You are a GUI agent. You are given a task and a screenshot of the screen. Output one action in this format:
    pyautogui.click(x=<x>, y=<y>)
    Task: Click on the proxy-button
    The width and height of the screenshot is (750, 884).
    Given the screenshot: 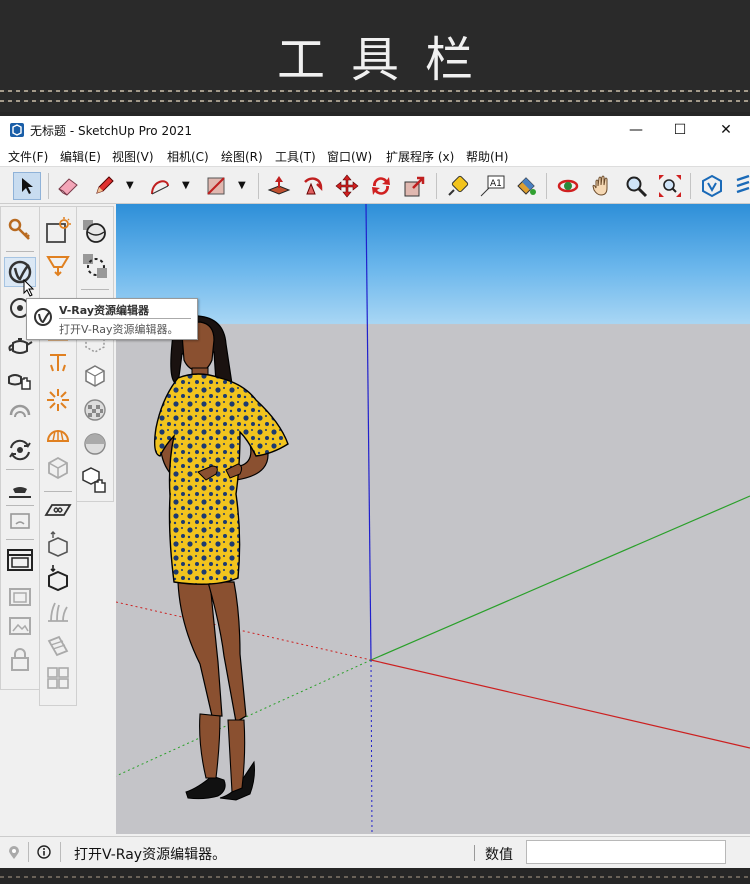 What is the action you would take?
    pyautogui.click(x=58, y=468)
    